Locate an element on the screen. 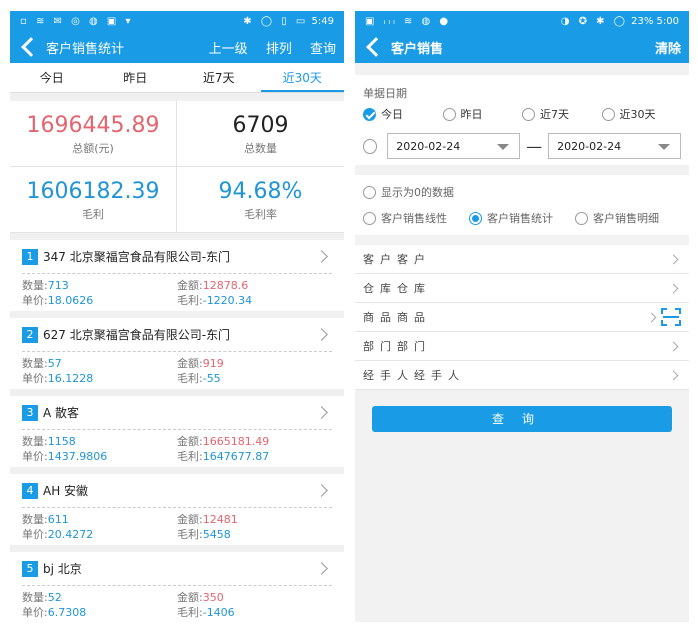 The image size is (698, 633). date-option-7days: 近7天 is located at coordinates (562, 114).